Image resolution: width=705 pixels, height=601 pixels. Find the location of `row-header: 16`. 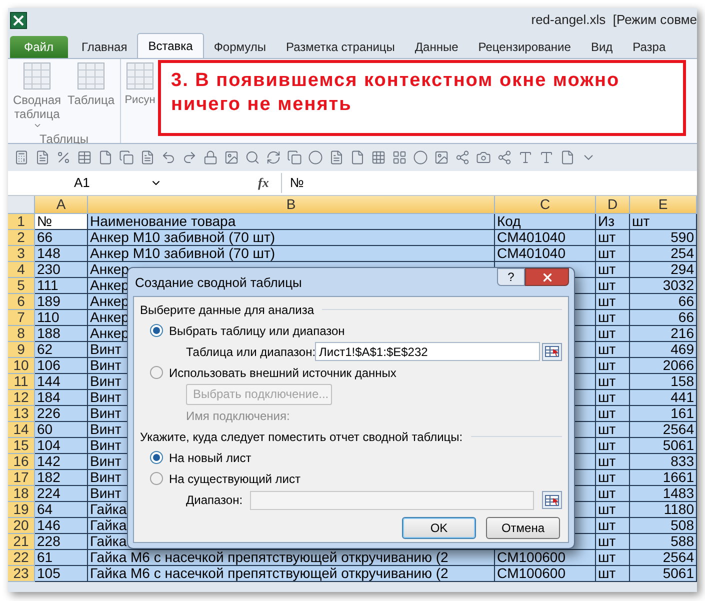

row-header: 16 is located at coordinates (21, 462).